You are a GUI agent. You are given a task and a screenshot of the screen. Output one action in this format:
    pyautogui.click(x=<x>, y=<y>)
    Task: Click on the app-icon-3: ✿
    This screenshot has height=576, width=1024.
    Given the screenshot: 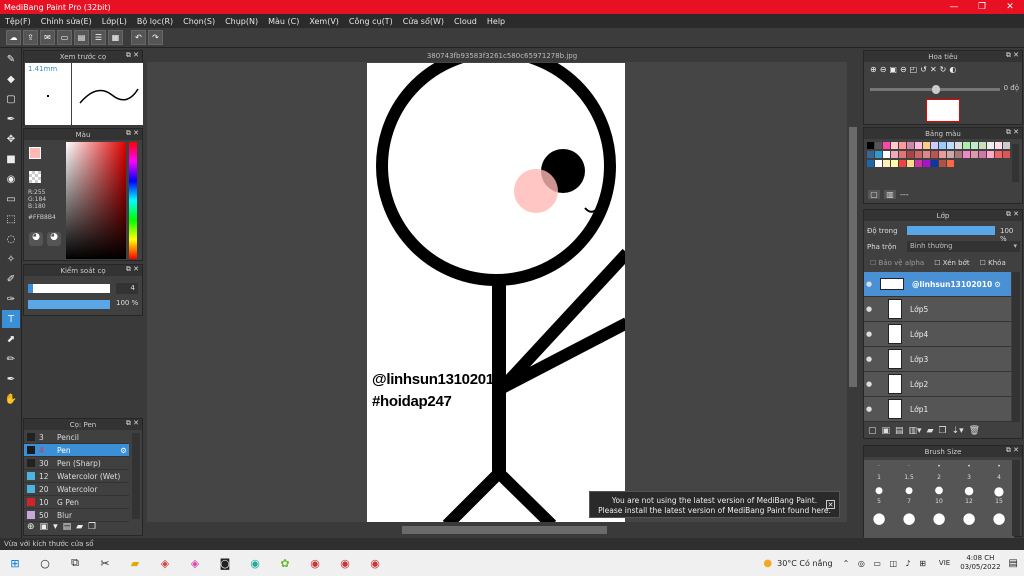 What is the action you would take?
    pyautogui.click(x=285, y=563)
    